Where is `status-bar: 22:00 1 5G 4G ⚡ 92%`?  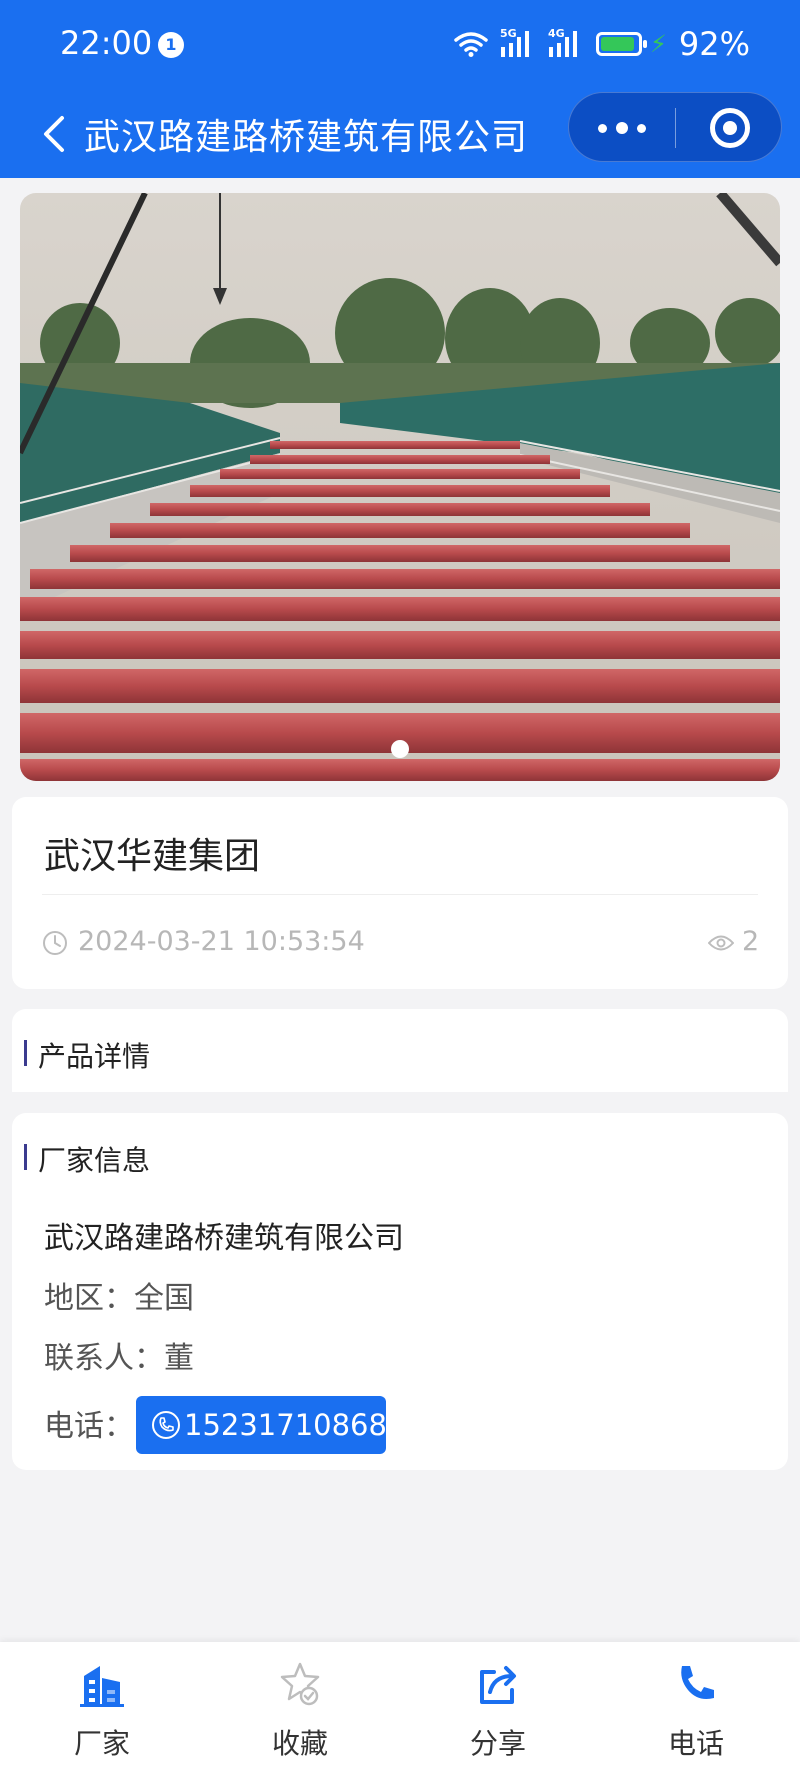
status-bar: 22:00 1 5G 4G ⚡ 92% is located at coordinates (400, 45).